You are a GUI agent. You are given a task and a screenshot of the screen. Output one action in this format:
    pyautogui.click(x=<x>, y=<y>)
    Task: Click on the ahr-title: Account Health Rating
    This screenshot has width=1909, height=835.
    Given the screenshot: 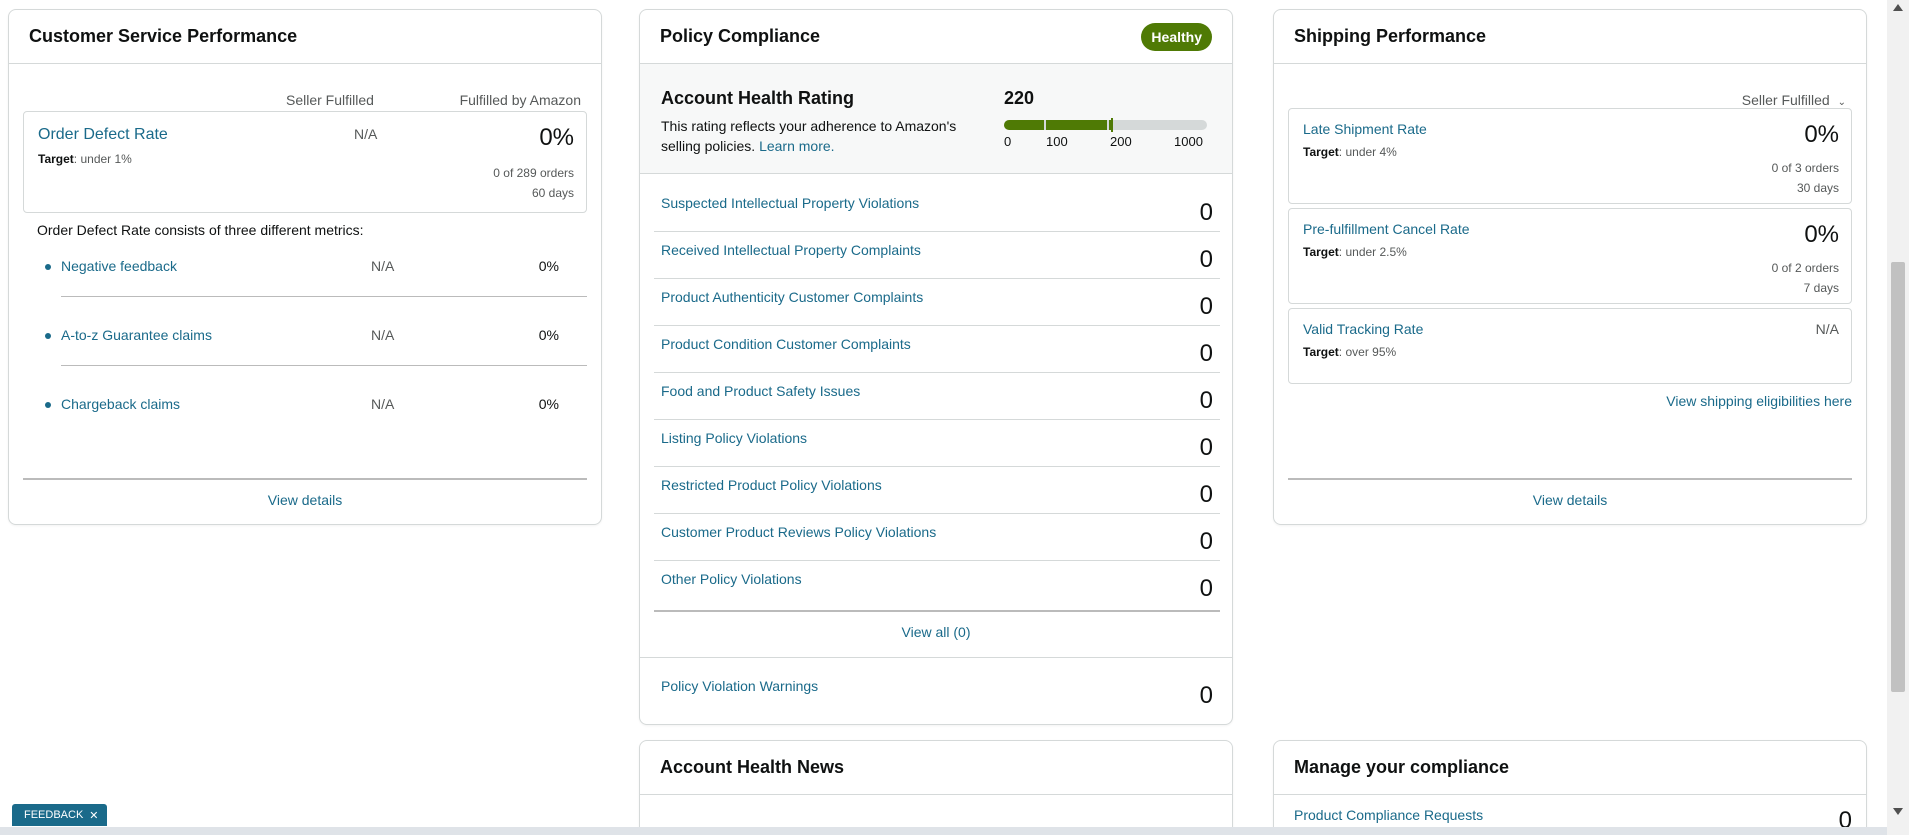 What is the action you would take?
    pyautogui.click(x=758, y=98)
    